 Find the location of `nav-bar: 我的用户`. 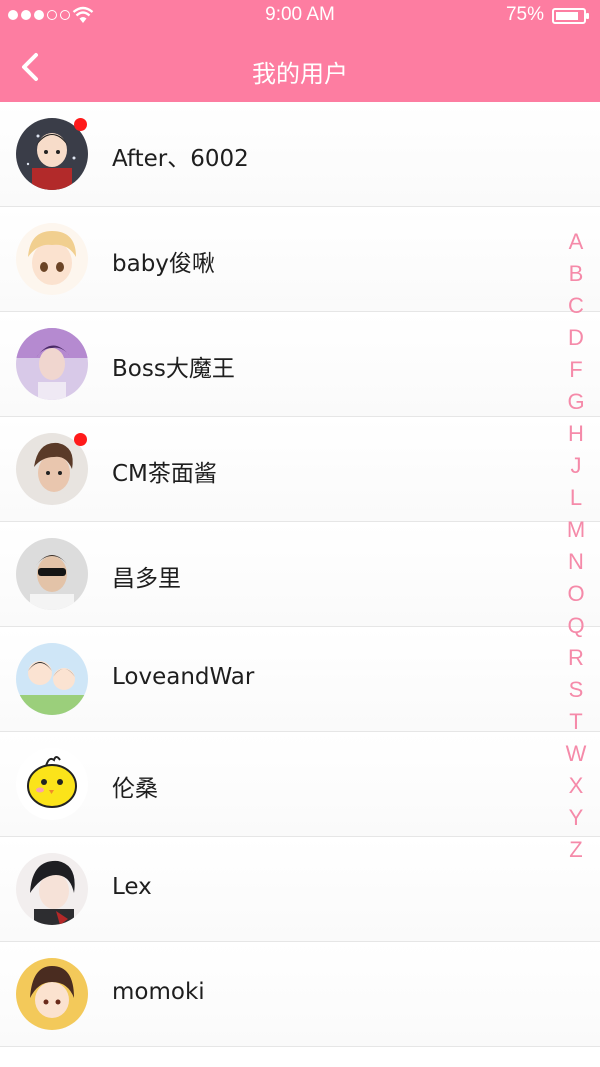

nav-bar: 我的用户 is located at coordinates (300, 69).